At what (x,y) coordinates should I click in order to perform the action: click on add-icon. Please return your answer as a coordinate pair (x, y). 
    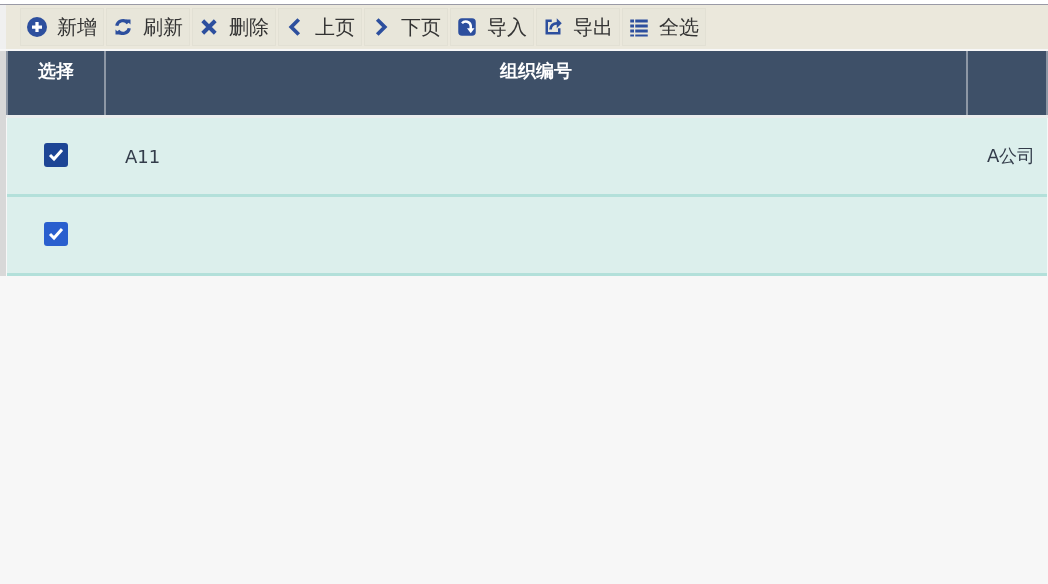
    Looking at the image, I should click on (37, 27).